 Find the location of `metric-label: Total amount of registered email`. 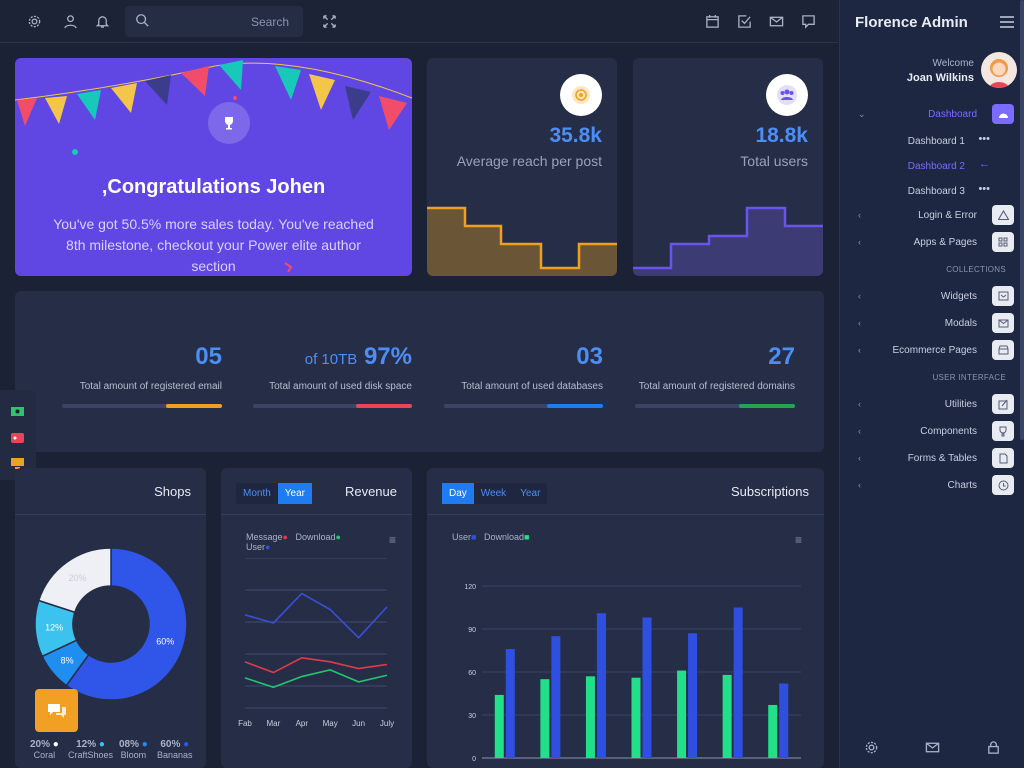

metric-label: Total amount of registered email is located at coordinates (150, 386).